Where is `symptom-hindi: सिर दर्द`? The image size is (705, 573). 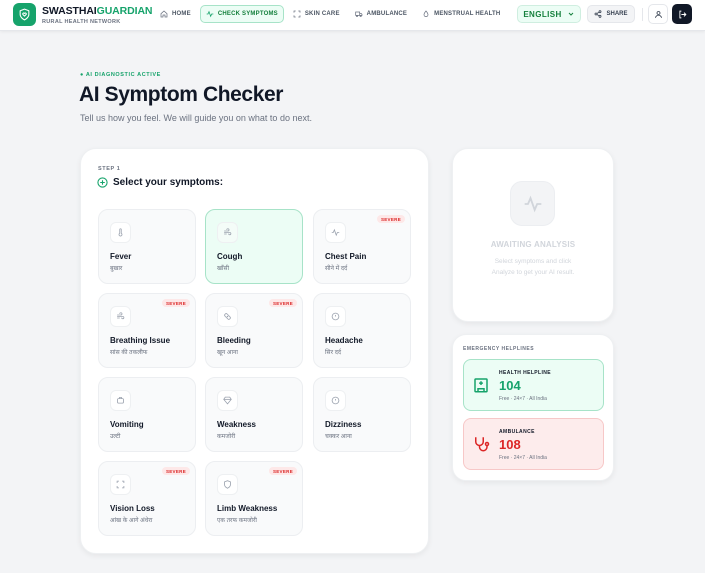 symptom-hindi: सिर दर्द is located at coordinates (333, 353).